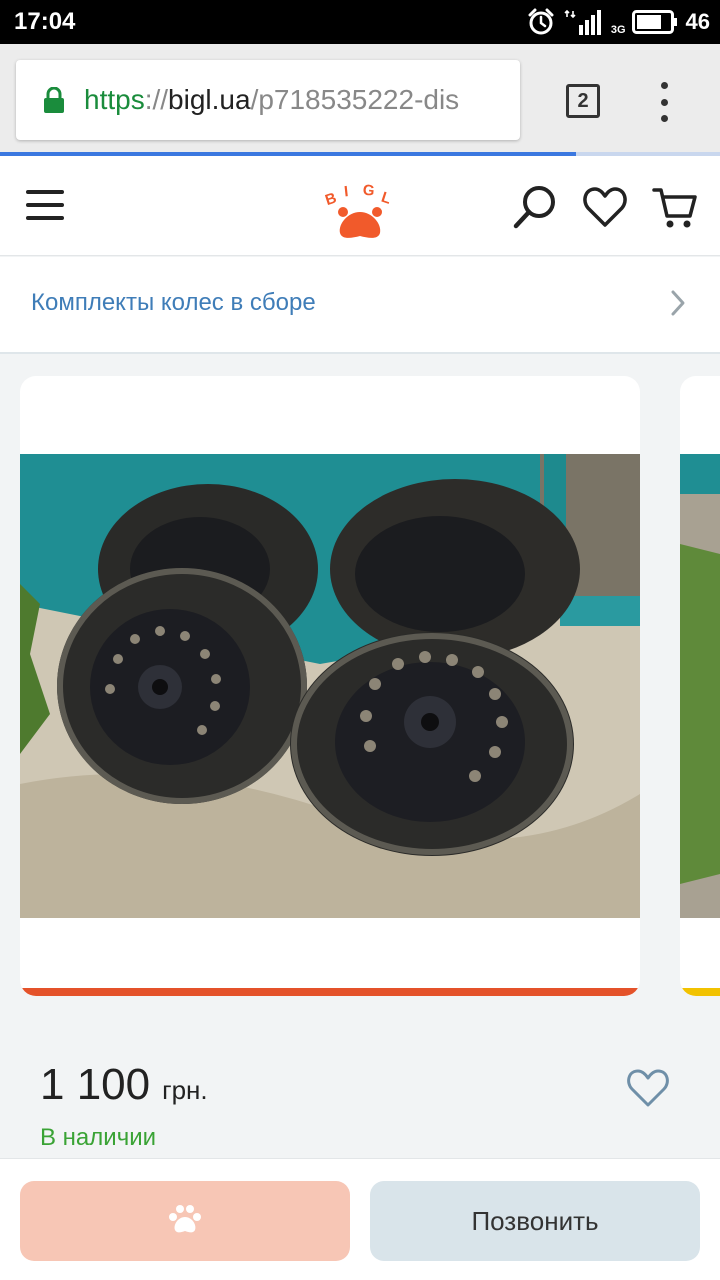 This screenshot has width=720, height=1280. I want to click on logo-letter-2: I, so click(346, 191).